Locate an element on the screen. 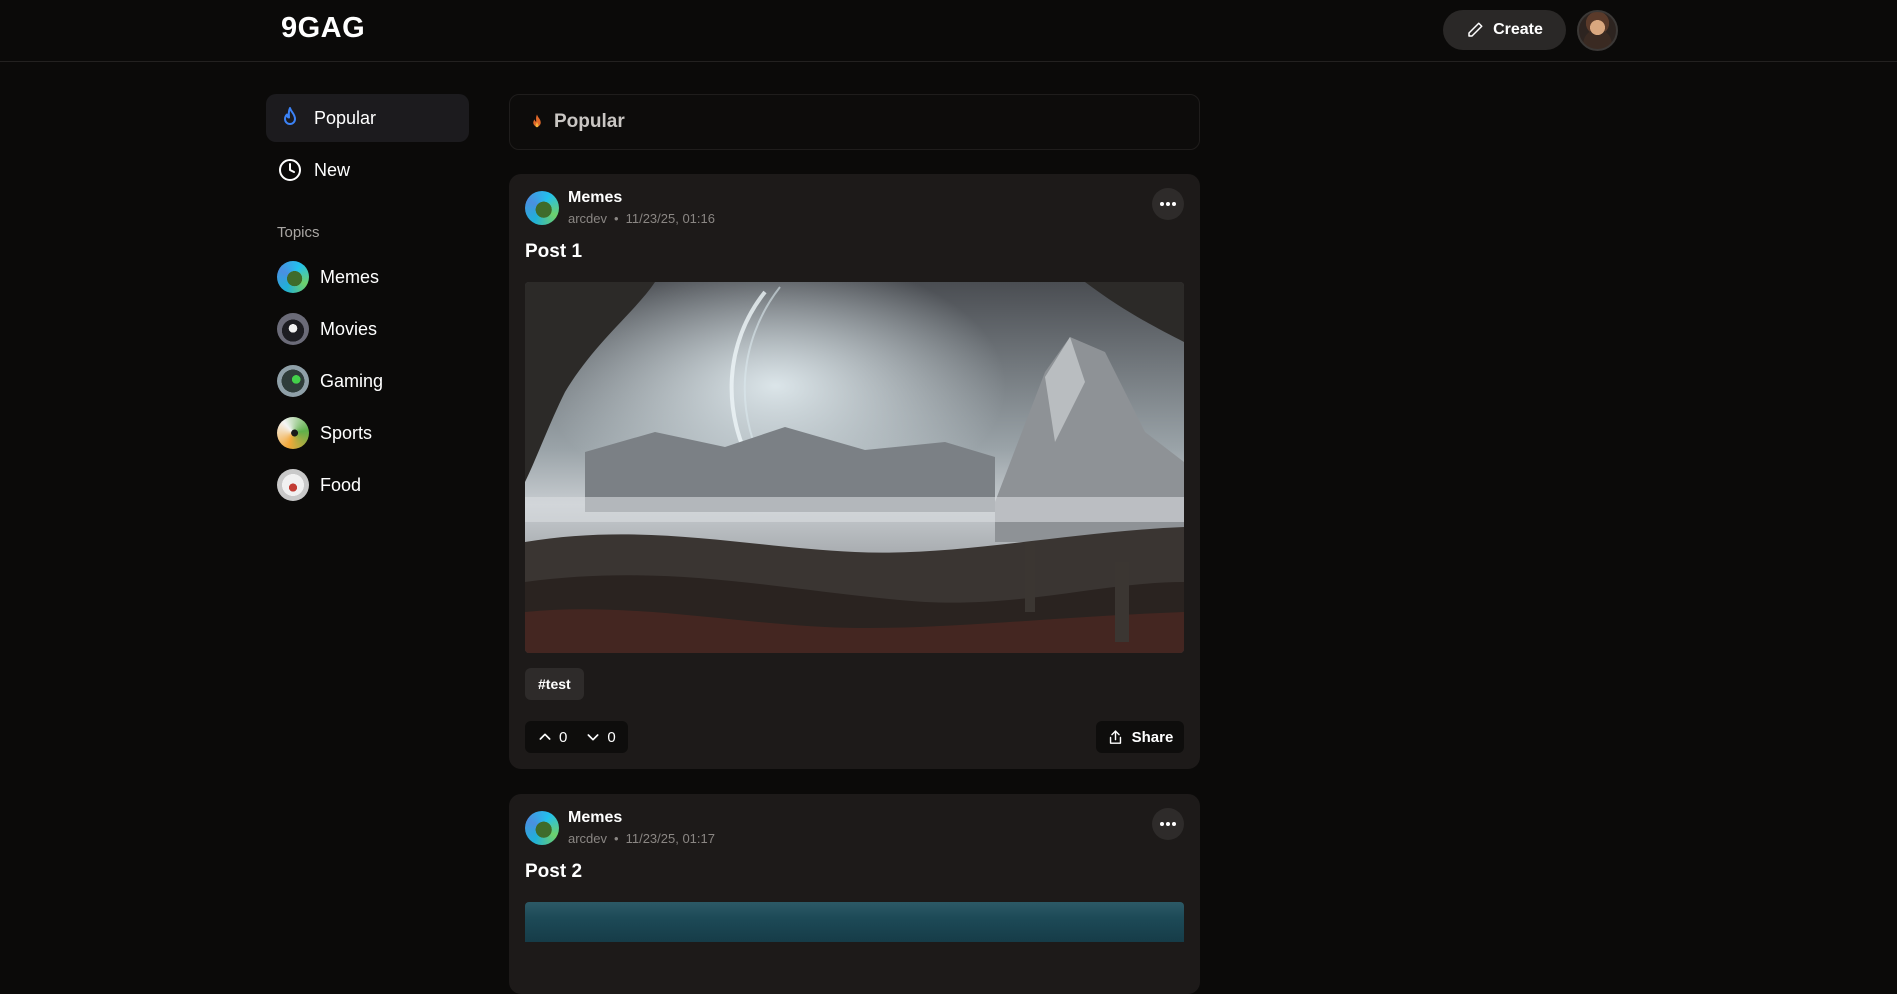  topic-item-gaming: Gaming is located at coordinates (330, 381).